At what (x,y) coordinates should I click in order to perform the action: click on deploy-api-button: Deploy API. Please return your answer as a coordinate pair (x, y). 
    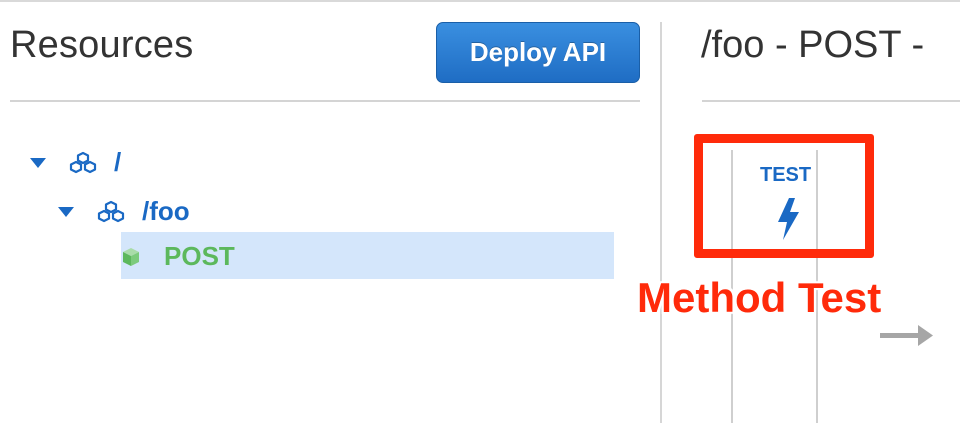
    Looking at the image, I should click on (538, 52).